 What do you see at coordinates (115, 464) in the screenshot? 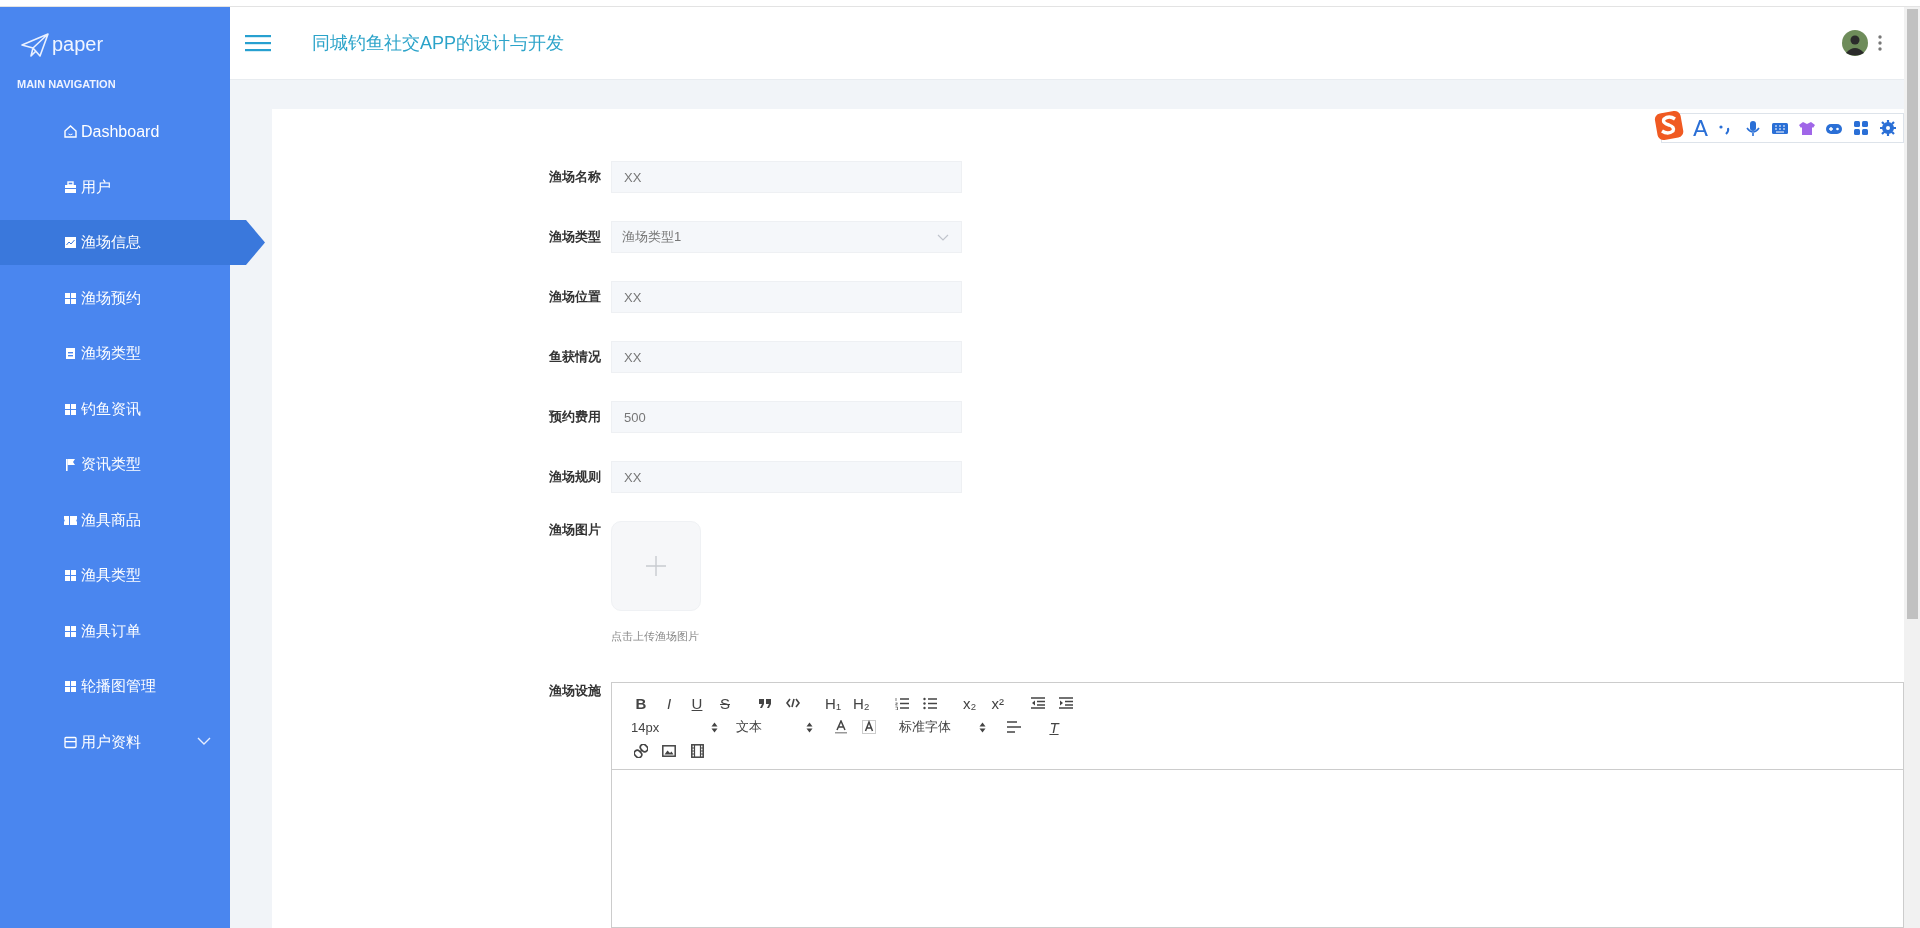
I see `nav-item: 资讯类型` at bounding box center [115, 464].